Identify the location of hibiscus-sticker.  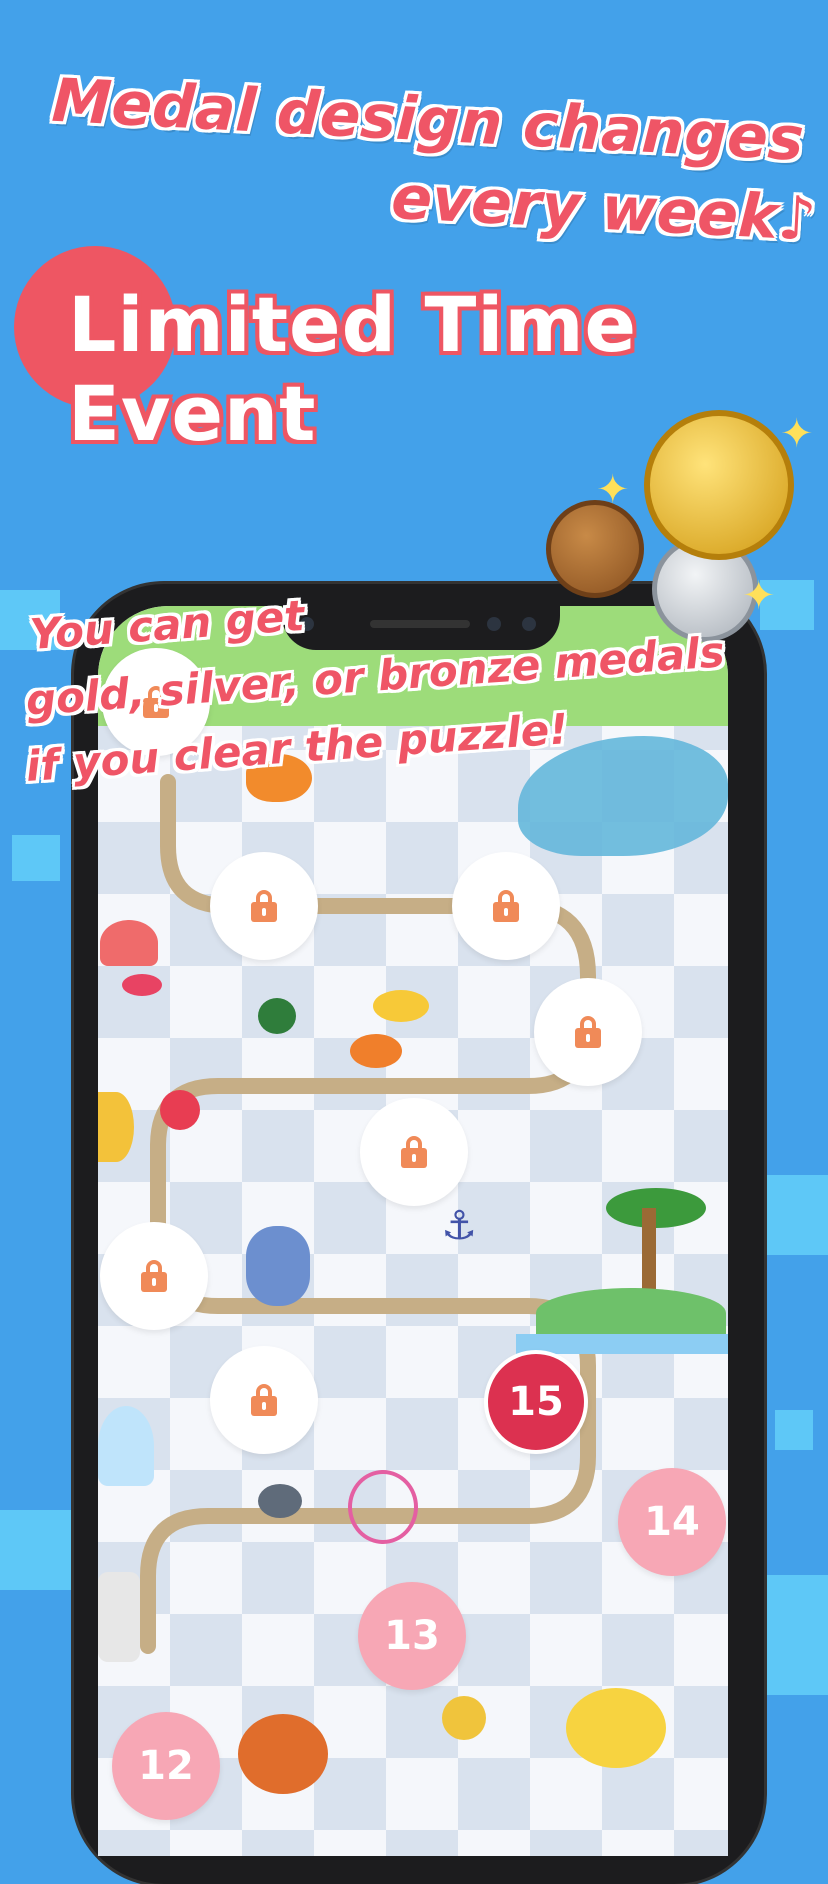
(180, 1110).